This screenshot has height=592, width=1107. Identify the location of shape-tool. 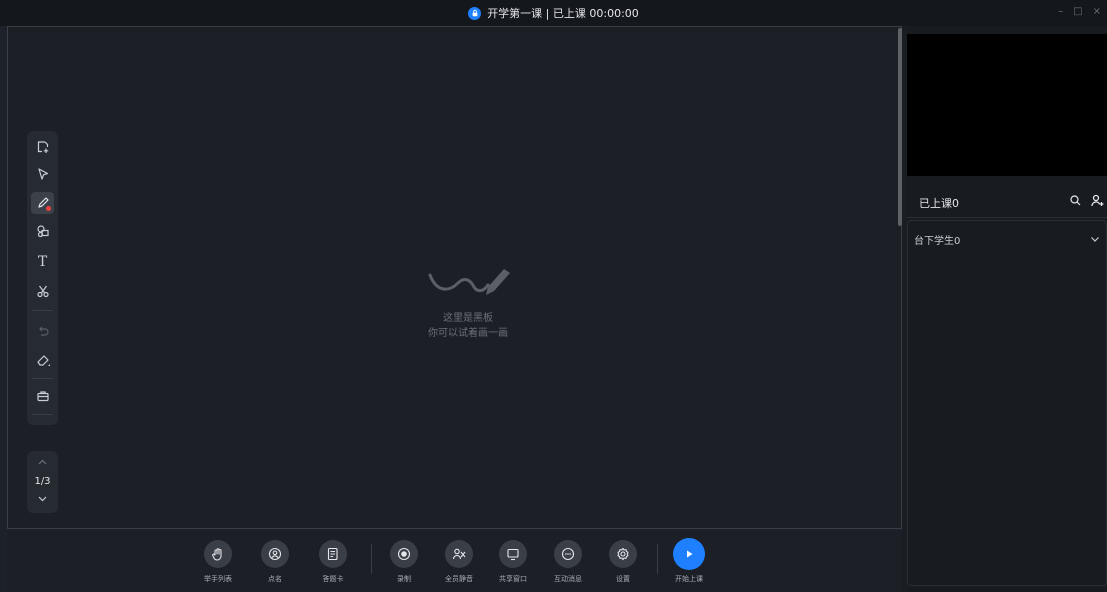
(42, 231).